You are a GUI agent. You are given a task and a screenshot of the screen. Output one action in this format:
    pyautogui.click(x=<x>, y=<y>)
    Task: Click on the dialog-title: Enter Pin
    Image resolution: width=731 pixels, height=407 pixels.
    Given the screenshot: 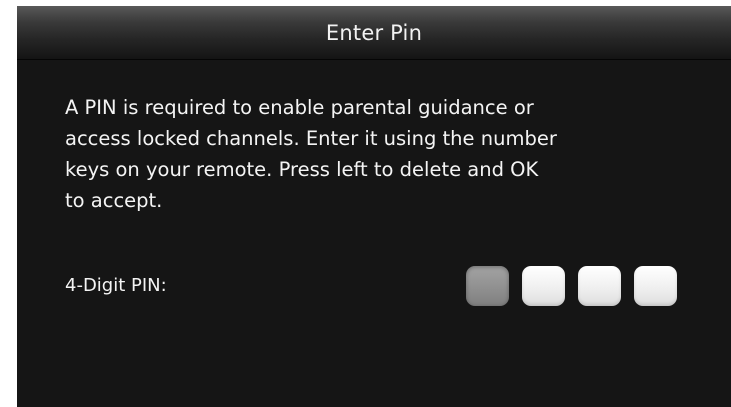 What is the action you would take?
    pyautogui.click(x=374, y=32)
    